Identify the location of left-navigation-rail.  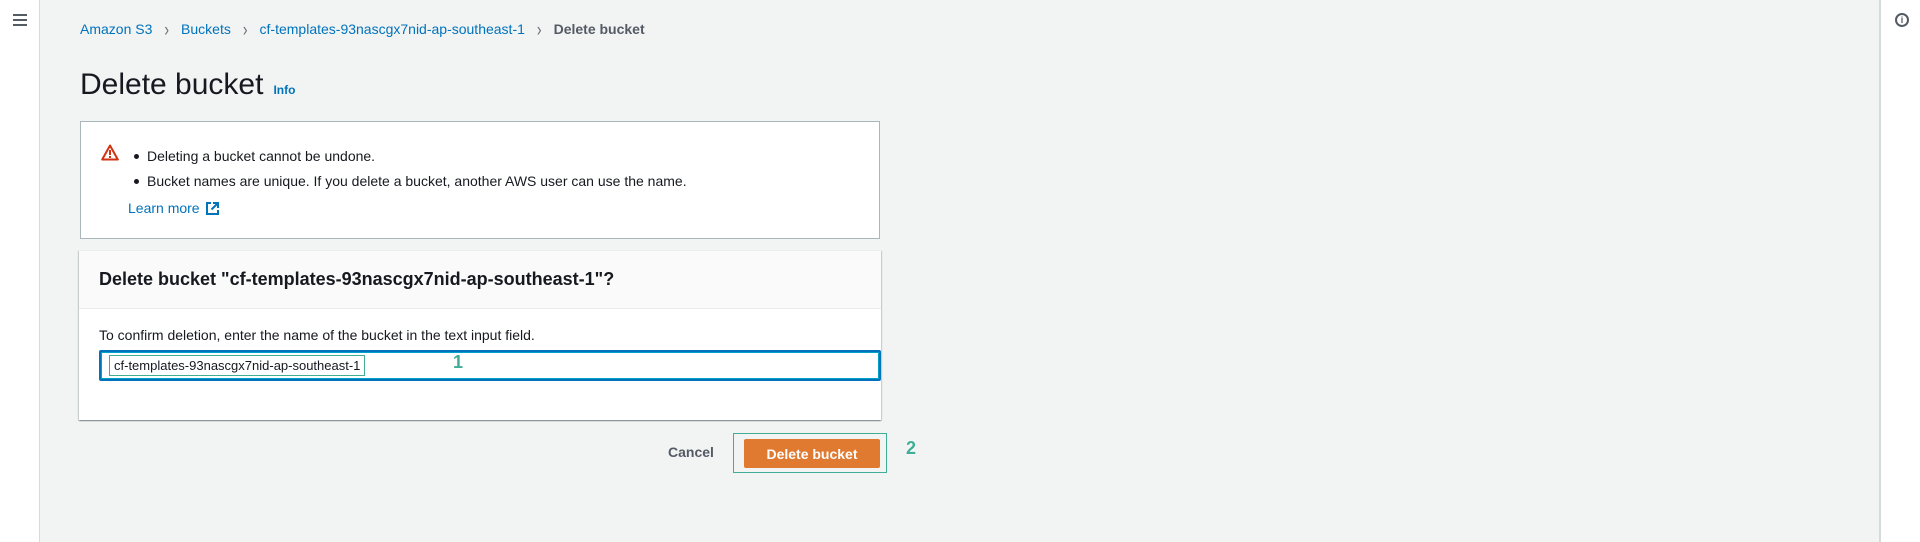
(20, 271).